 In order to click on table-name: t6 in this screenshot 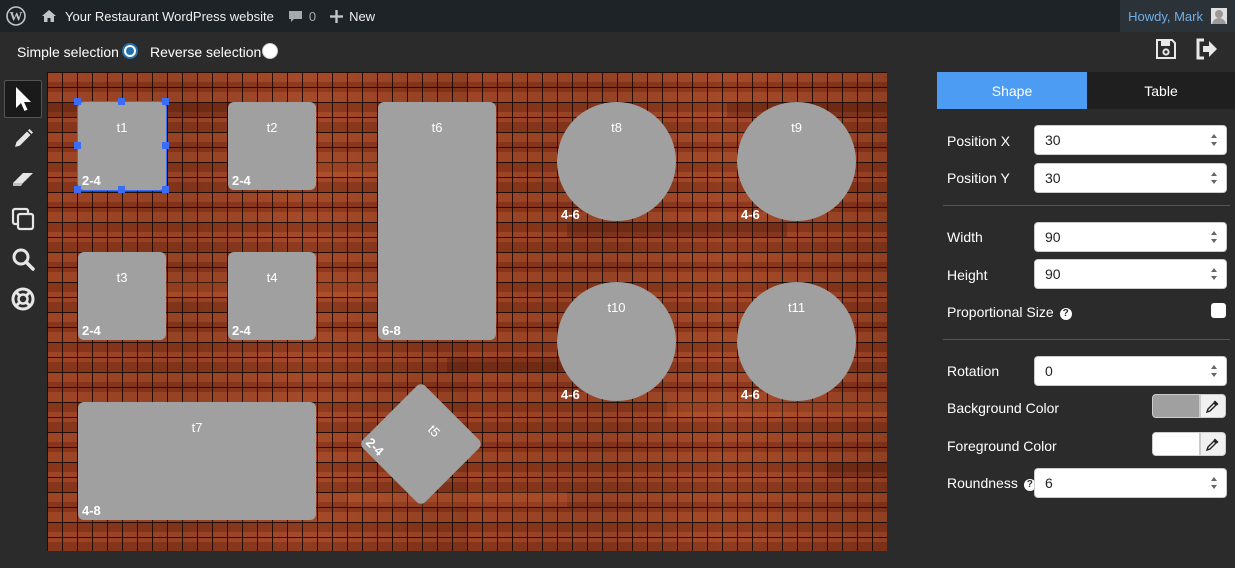, I will do `click(437, 127)`.